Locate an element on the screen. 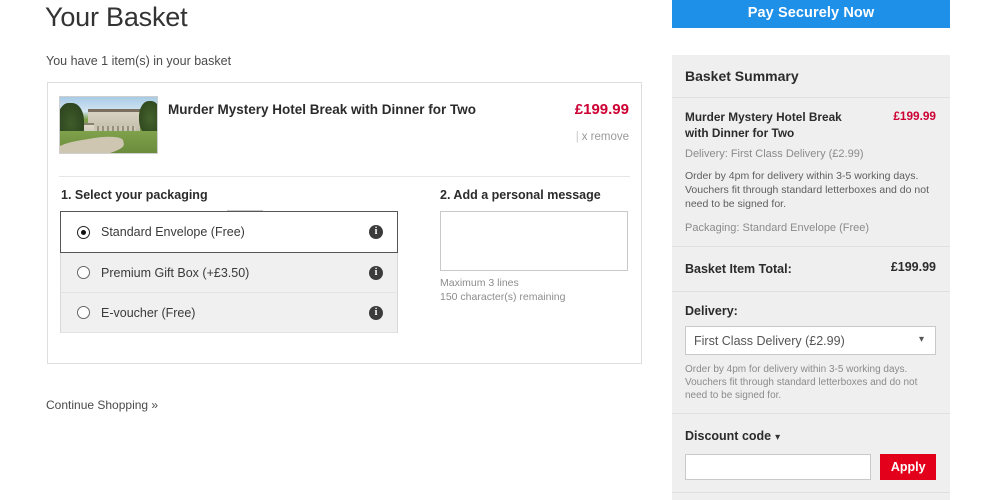  apply-discount-button: Apply is located at coordinates (908, 467).